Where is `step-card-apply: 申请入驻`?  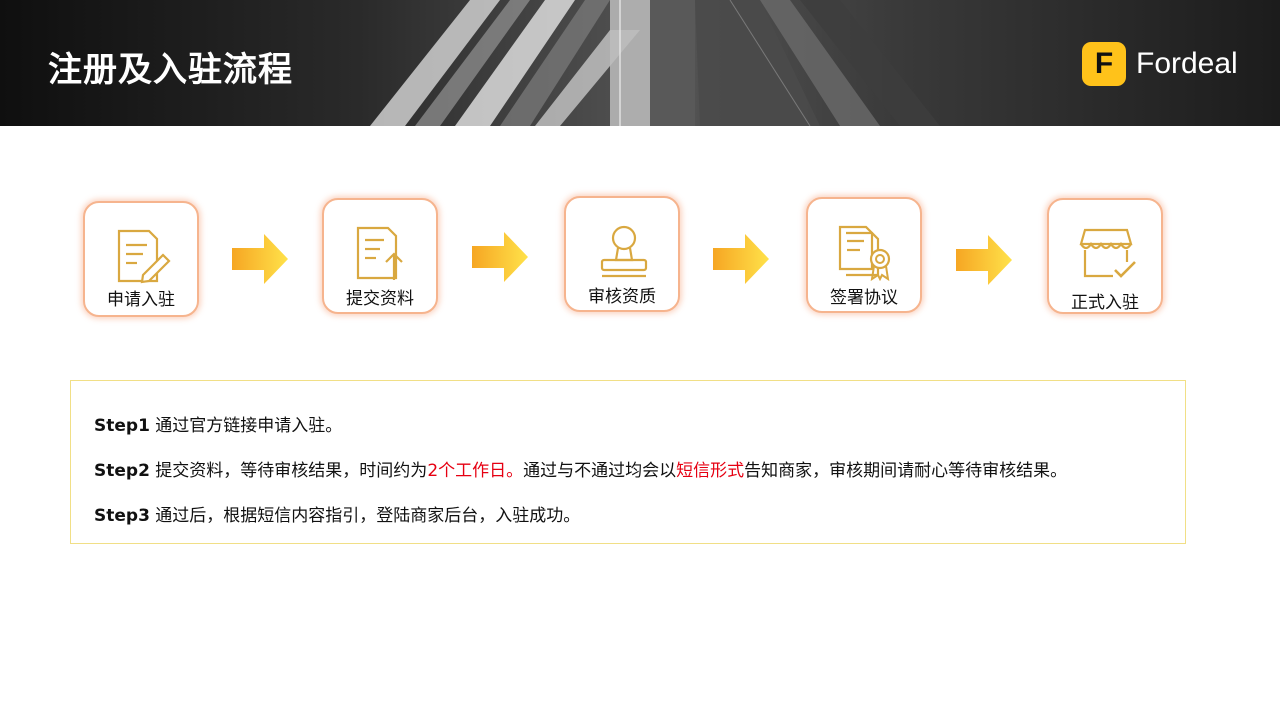
step-card-apply: 申请入驻 is located at coordinates (141, 259).